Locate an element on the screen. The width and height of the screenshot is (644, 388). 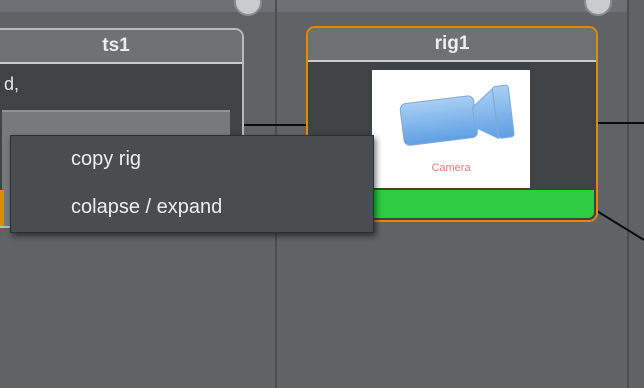
context-menu: copy rig colapse / expand is located at coordinates (192, 184).